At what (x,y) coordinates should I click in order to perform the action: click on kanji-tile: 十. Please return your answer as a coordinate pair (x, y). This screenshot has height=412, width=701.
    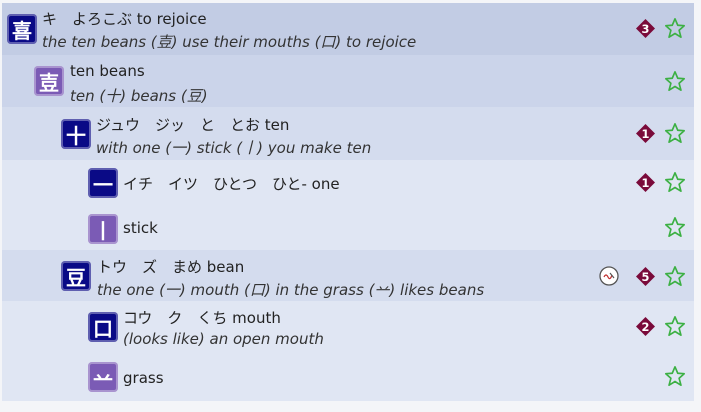
    Looking at the image, I should click on (76, 134).